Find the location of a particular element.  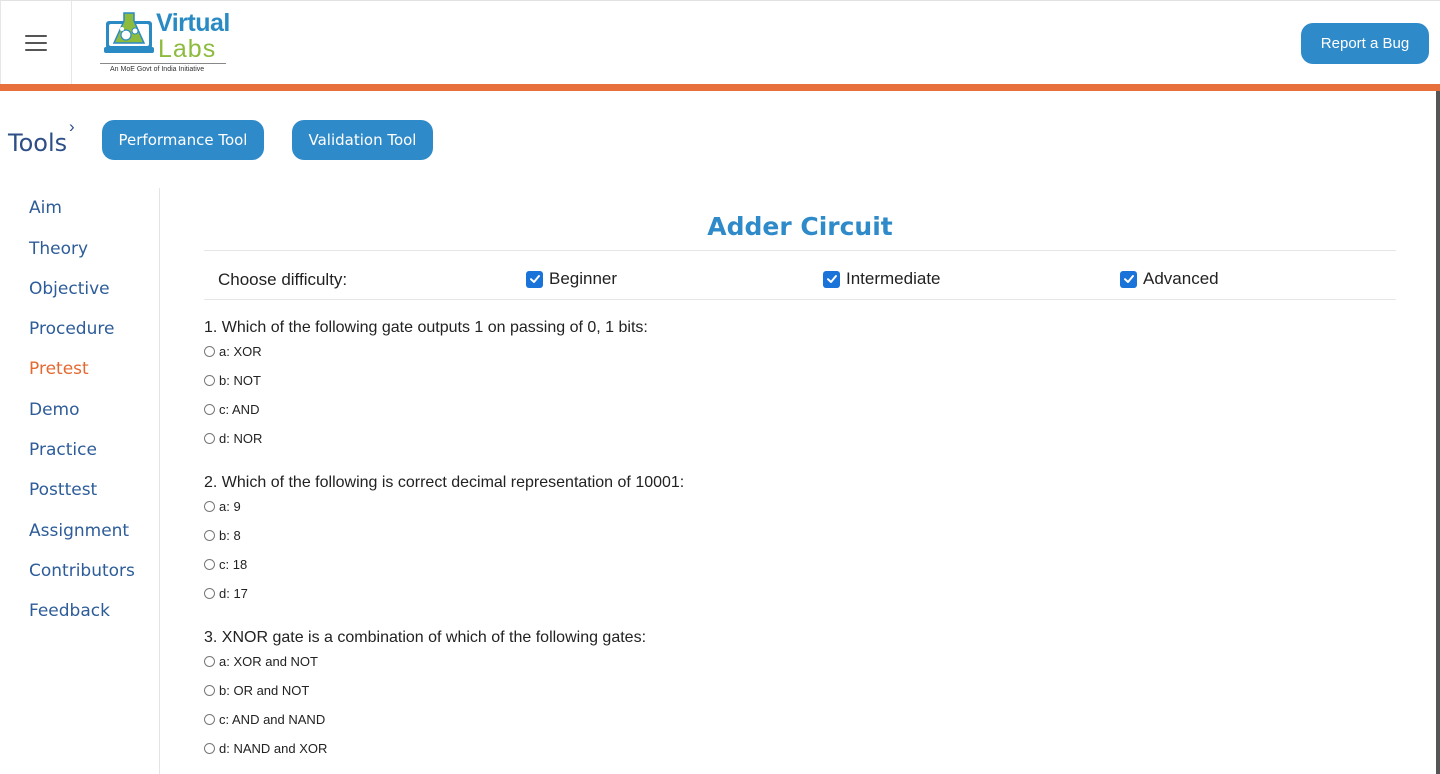

flask-logo-icon is located at coordinates (129, 32).